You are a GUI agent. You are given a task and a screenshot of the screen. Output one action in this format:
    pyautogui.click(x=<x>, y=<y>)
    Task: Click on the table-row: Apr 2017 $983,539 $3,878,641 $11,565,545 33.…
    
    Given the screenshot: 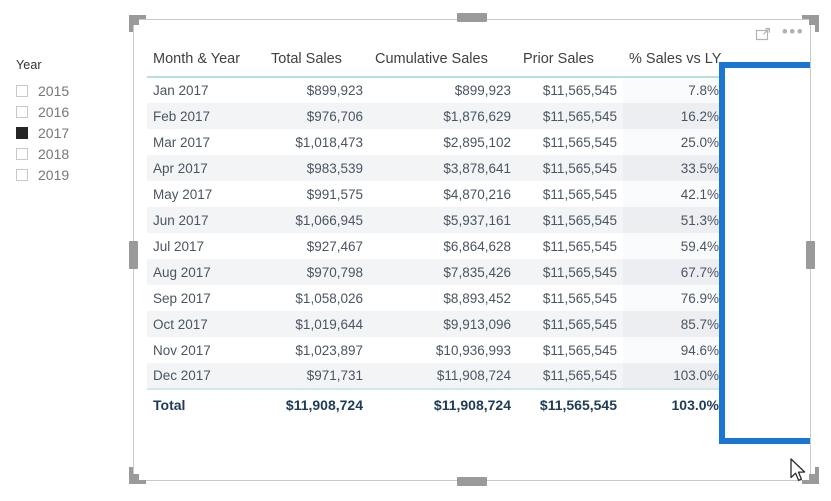 What is the action you would take?
    pyautogui.click(x=436, y=168)
    